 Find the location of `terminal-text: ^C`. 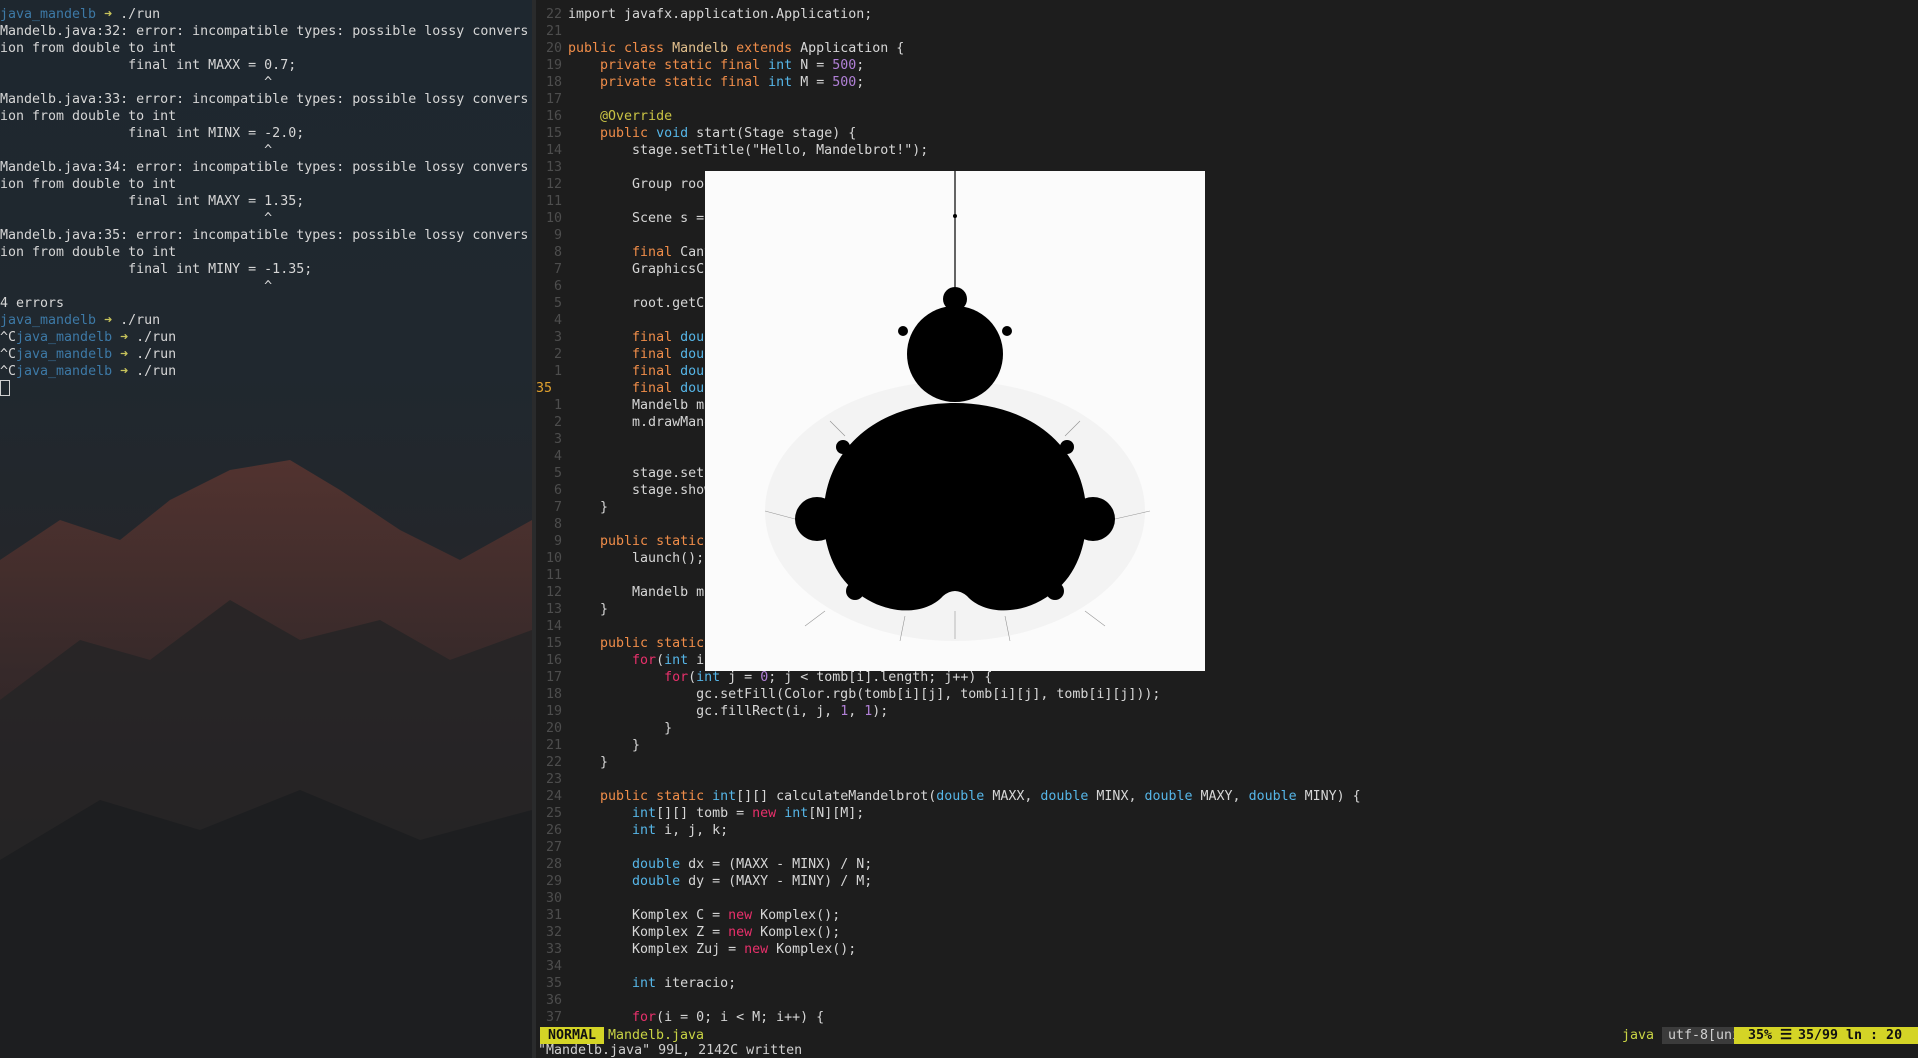

terminal-text: ^C is located at coordinates (8, 337).